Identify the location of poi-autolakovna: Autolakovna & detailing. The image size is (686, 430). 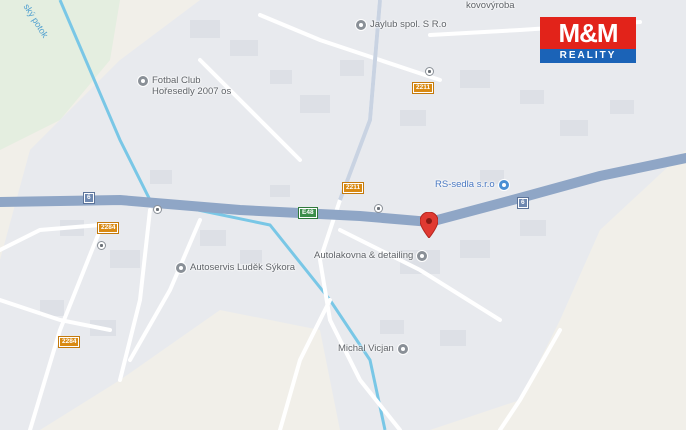
(371, 256).